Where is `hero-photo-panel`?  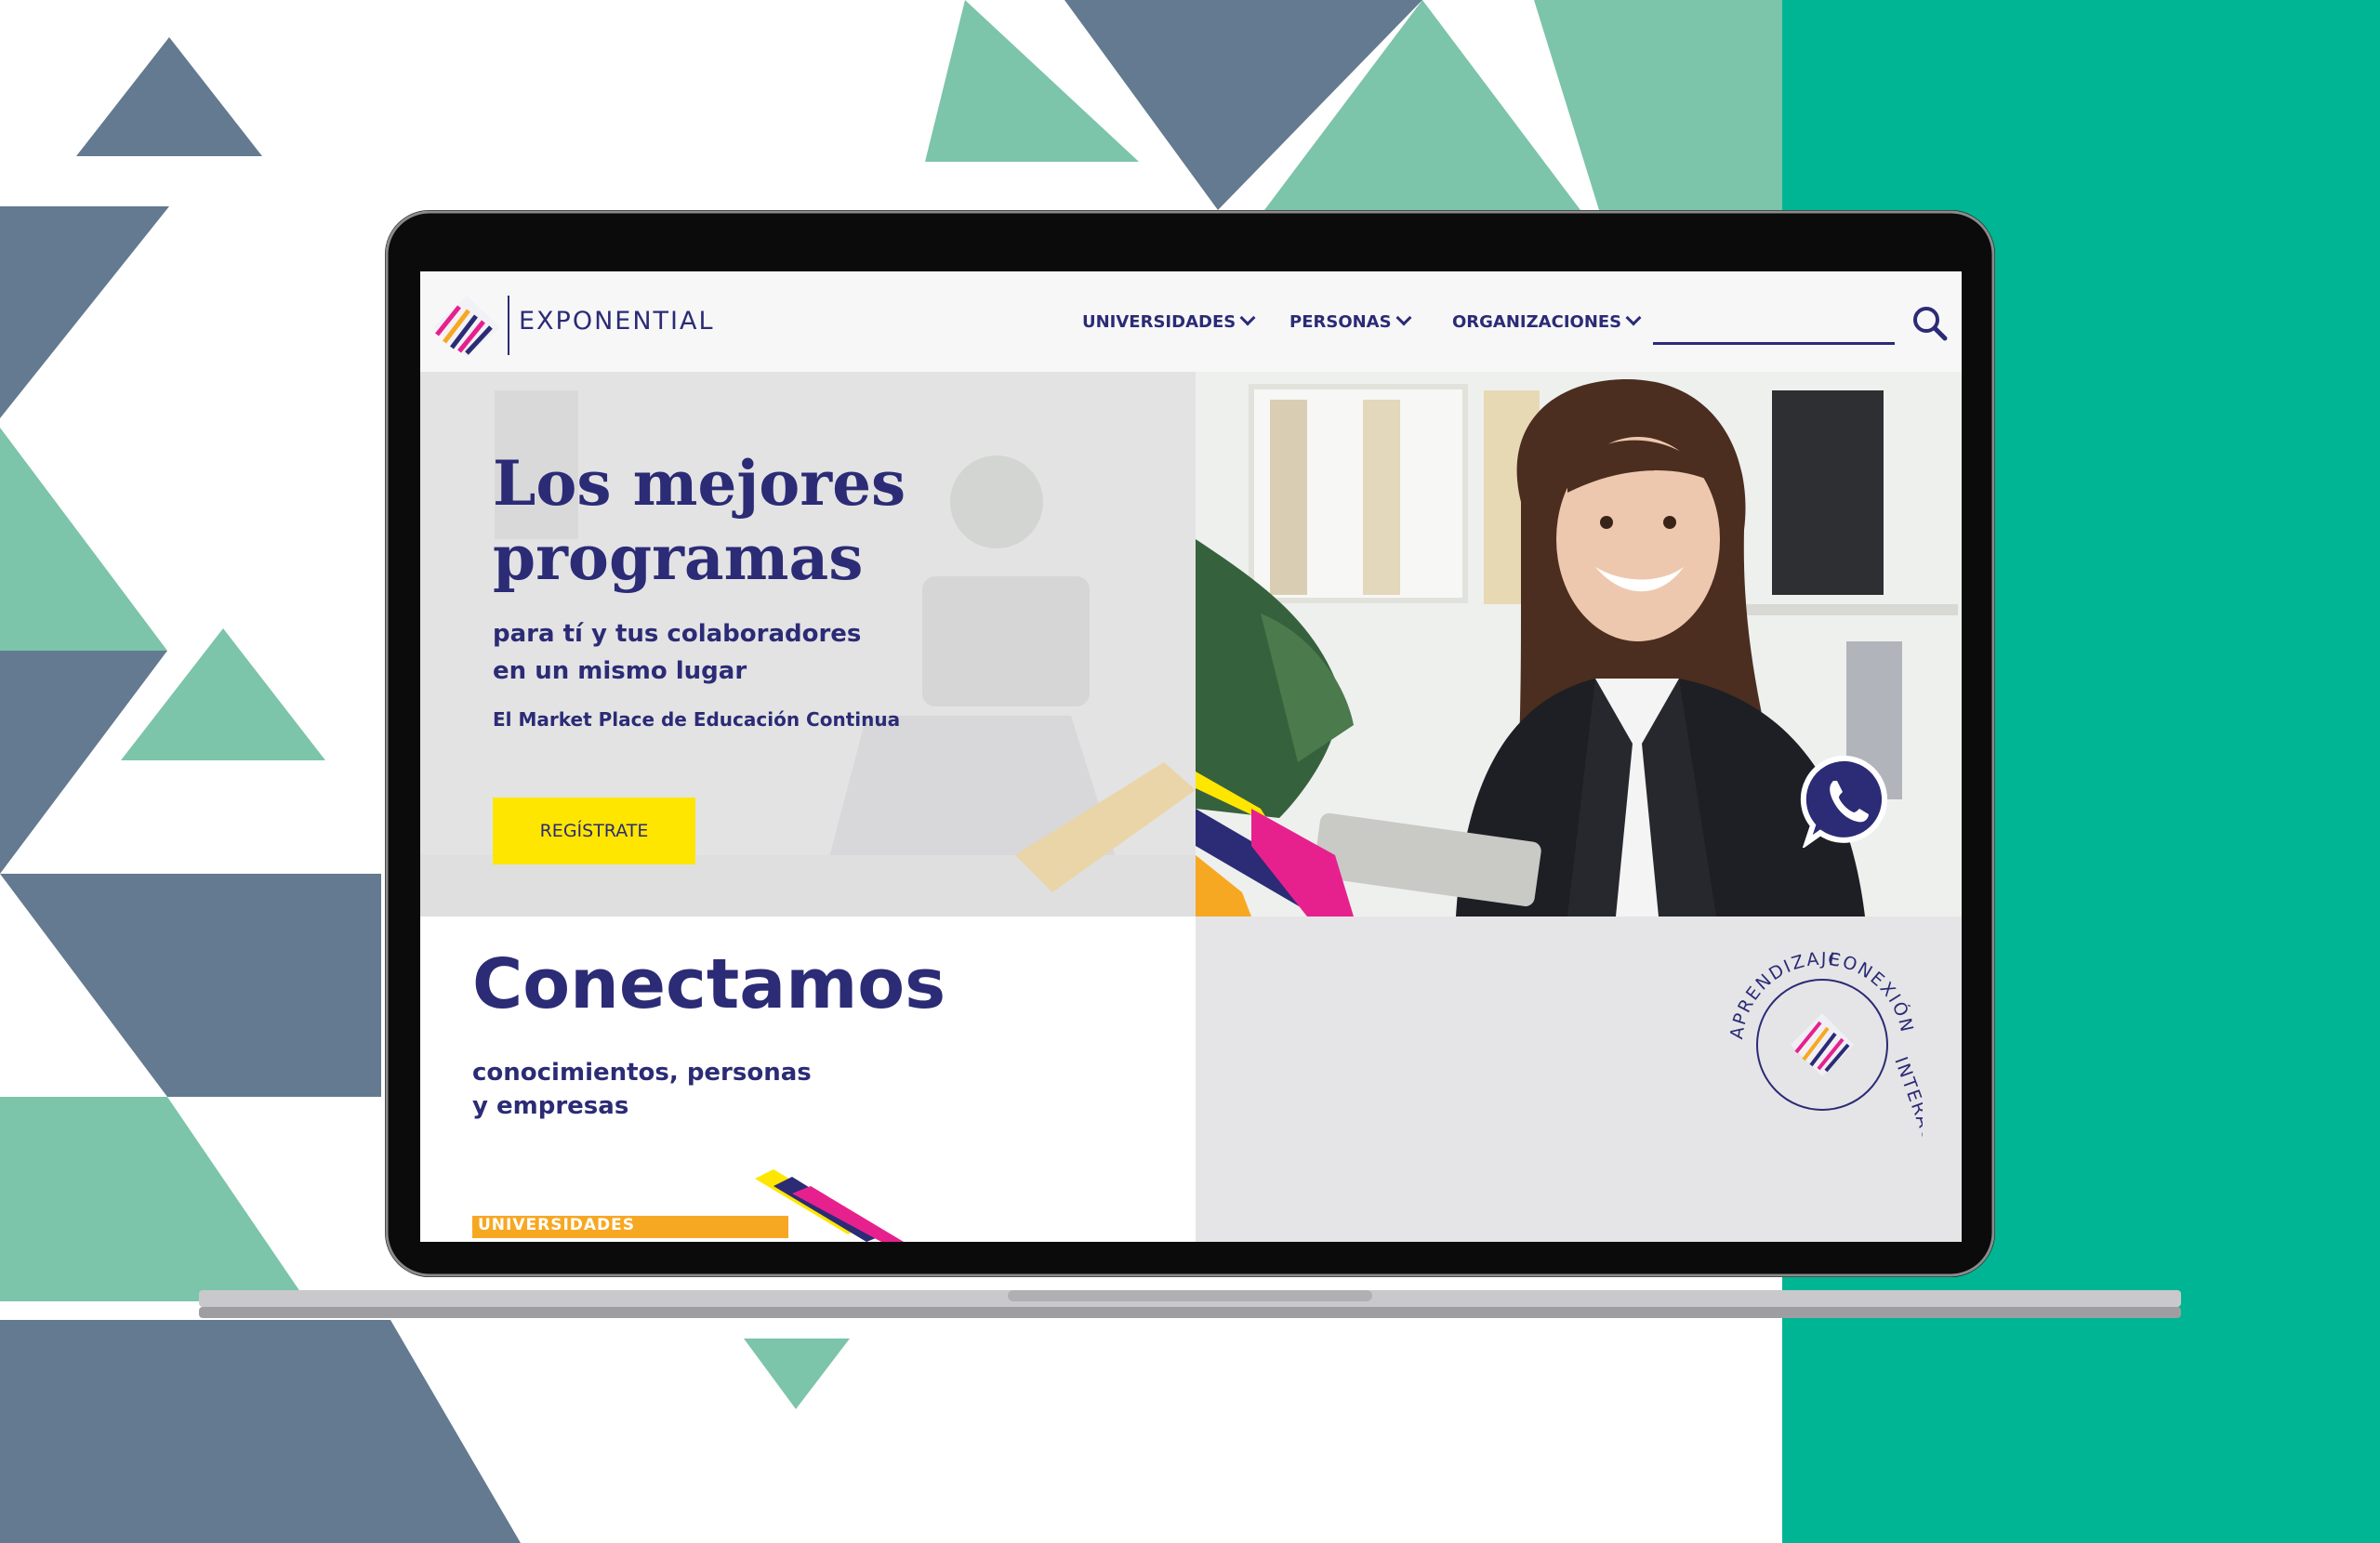 hero-photo-panel is located at coordinates (1579, 644).